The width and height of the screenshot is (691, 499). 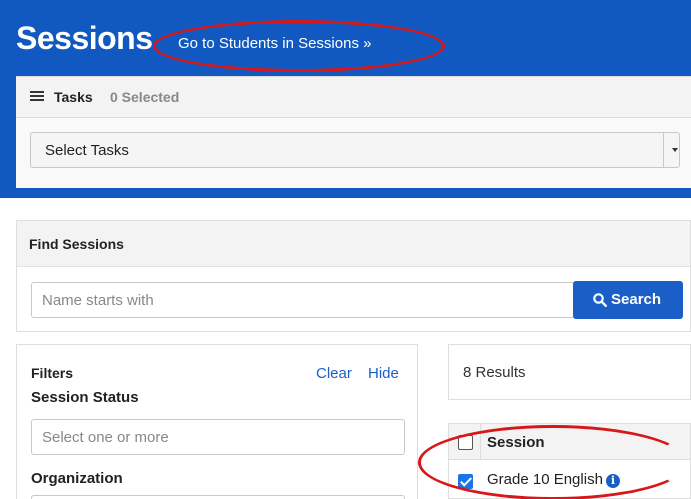 I want to click on session-status-select: Select one or more, so click(x=218, y=437).